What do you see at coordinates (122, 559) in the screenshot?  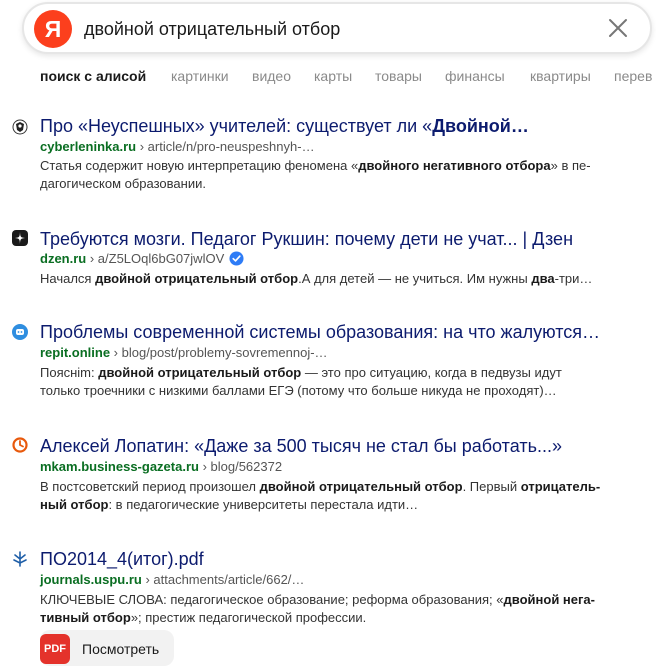 I see `result-title: ПО2014_4(итог).pdf` at bounding box center [122, 559].